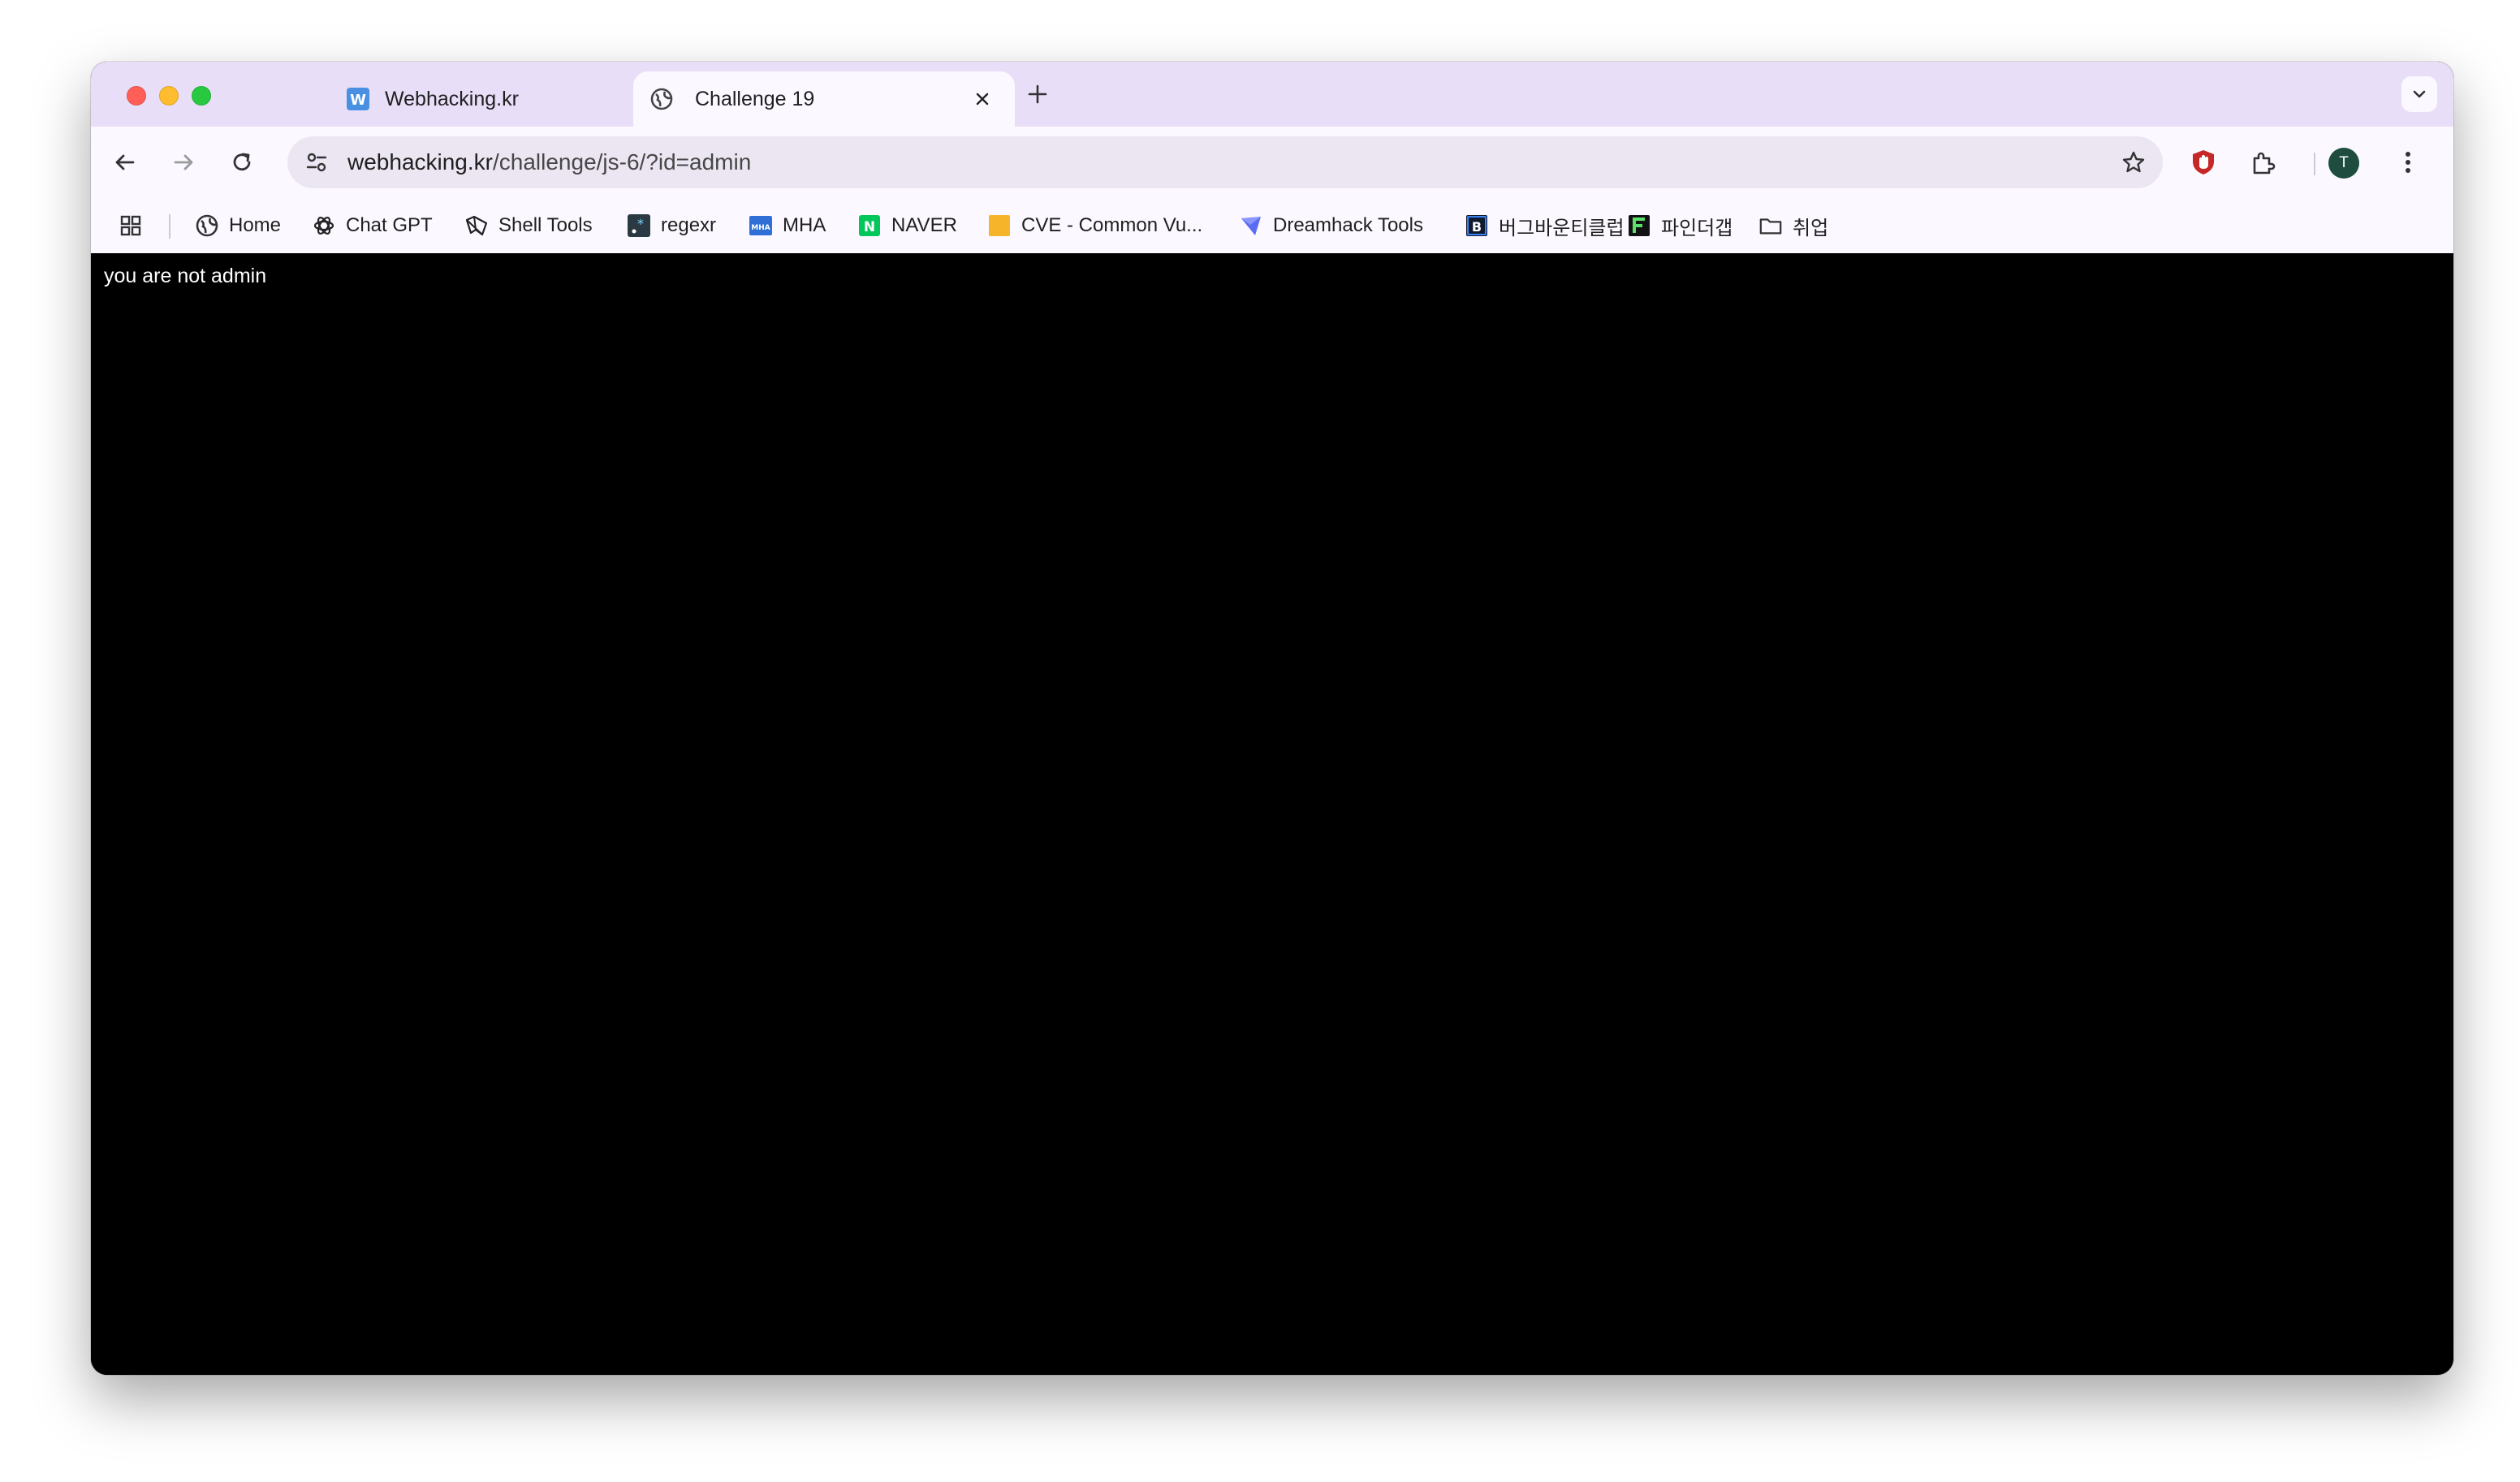 The height and width of the screenshot is (1482, 2520). I want to click on bookmark-bugbounty-club: B 버그바운티클럽, so click(1545, 225).